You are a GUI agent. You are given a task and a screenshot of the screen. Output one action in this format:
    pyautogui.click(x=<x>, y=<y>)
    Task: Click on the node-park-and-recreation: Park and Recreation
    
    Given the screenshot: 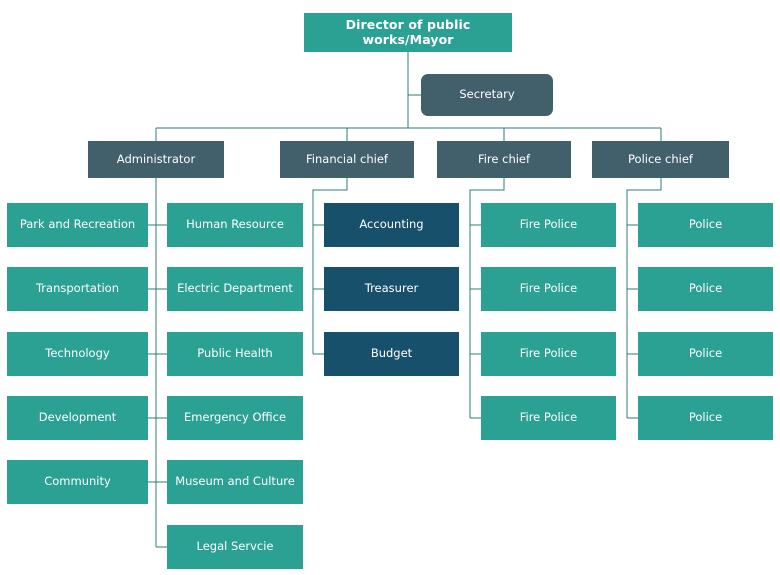 What is the action you would take?
    pyautogui.click(x=77, y=225)
    